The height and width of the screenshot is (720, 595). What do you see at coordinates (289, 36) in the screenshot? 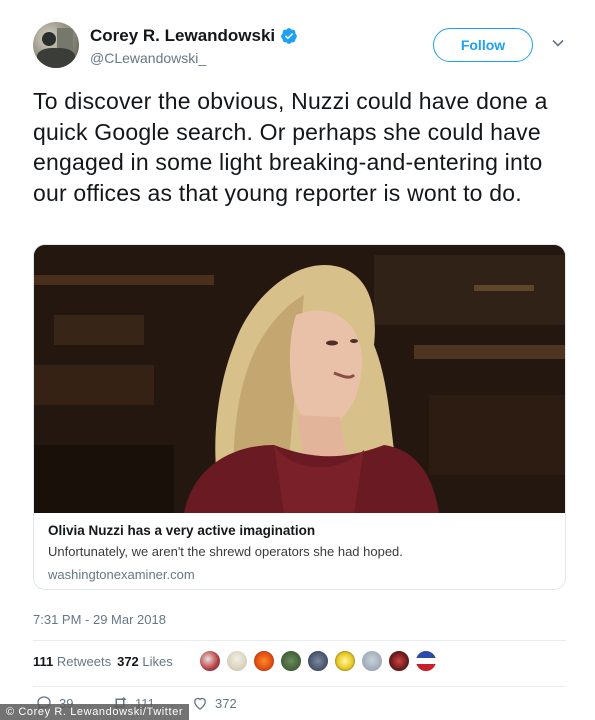
I see `verified-badge-icon` at bounding box center [289, 36].